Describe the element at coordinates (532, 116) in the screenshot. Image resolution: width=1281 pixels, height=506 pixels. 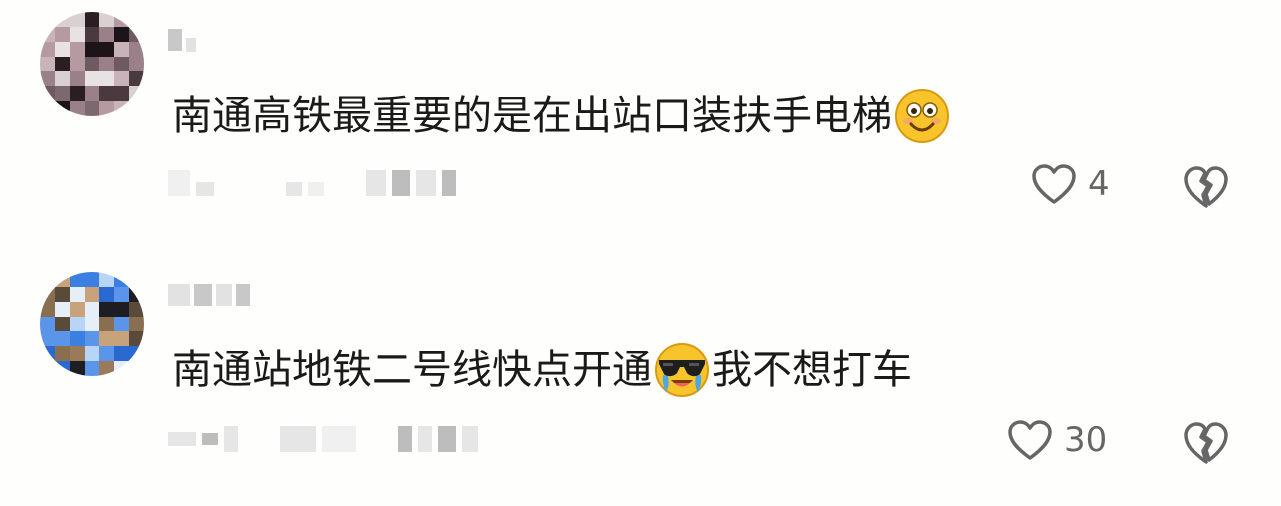
I see `comment-text-part: 南通高铁最重要的是在出站口装扶手电梯` at that location.